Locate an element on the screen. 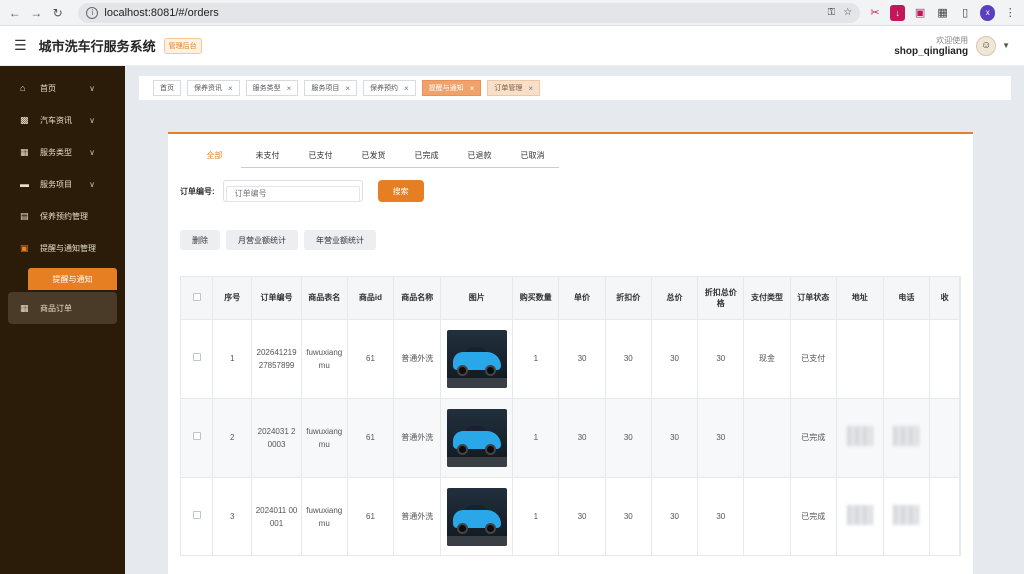 The image size is (1024, 574). sidebar-item-maintenance: ▤ 保养预约管理 is located at coordinates (62, 216).